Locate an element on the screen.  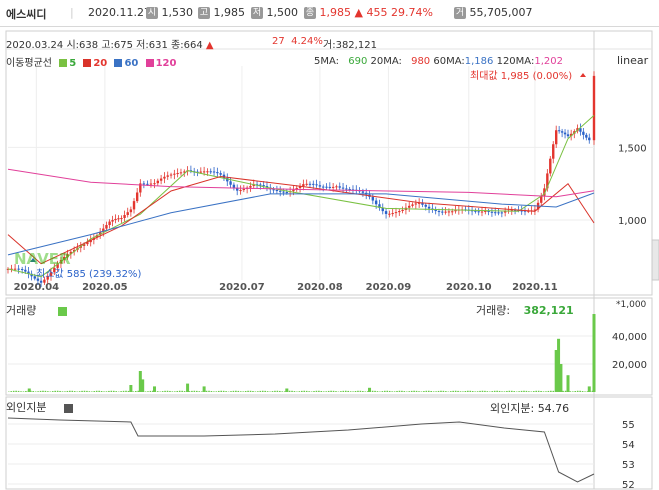
max-marker is located at coordinates (583, 75).